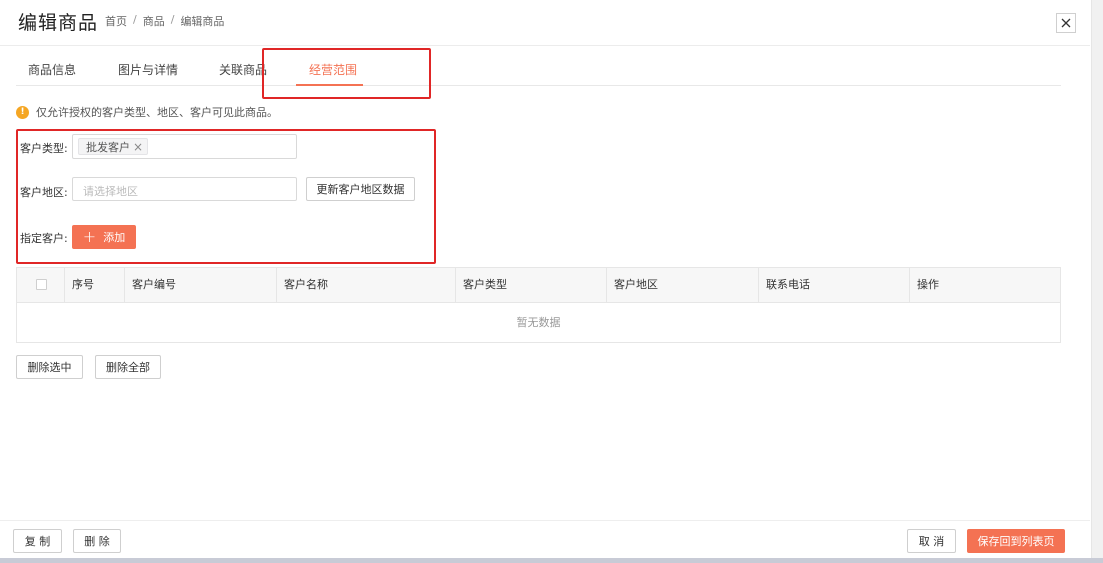  I want to click on tag-label: 批发客户, so click(108, 147).